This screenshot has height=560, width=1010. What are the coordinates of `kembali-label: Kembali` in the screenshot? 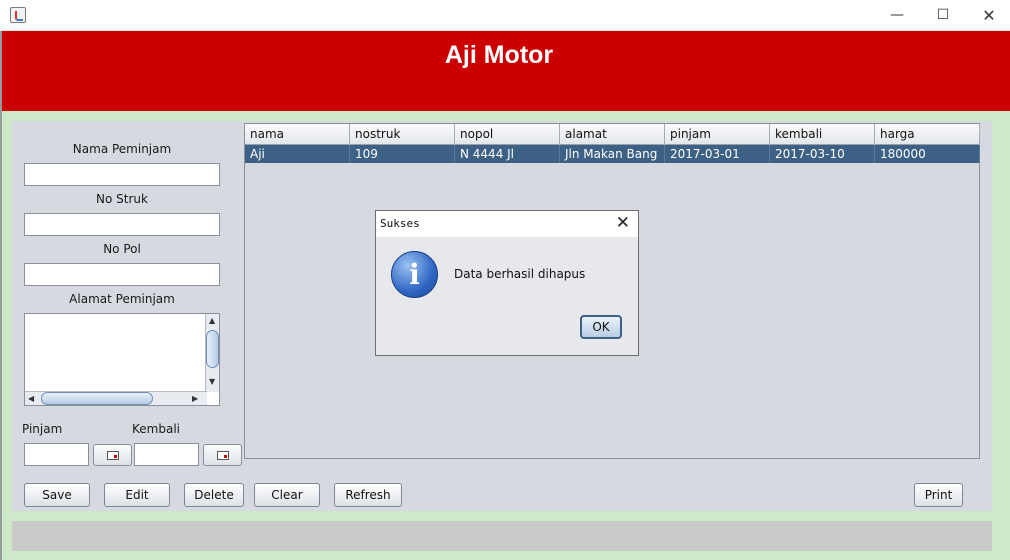 It's located at (156, 429).